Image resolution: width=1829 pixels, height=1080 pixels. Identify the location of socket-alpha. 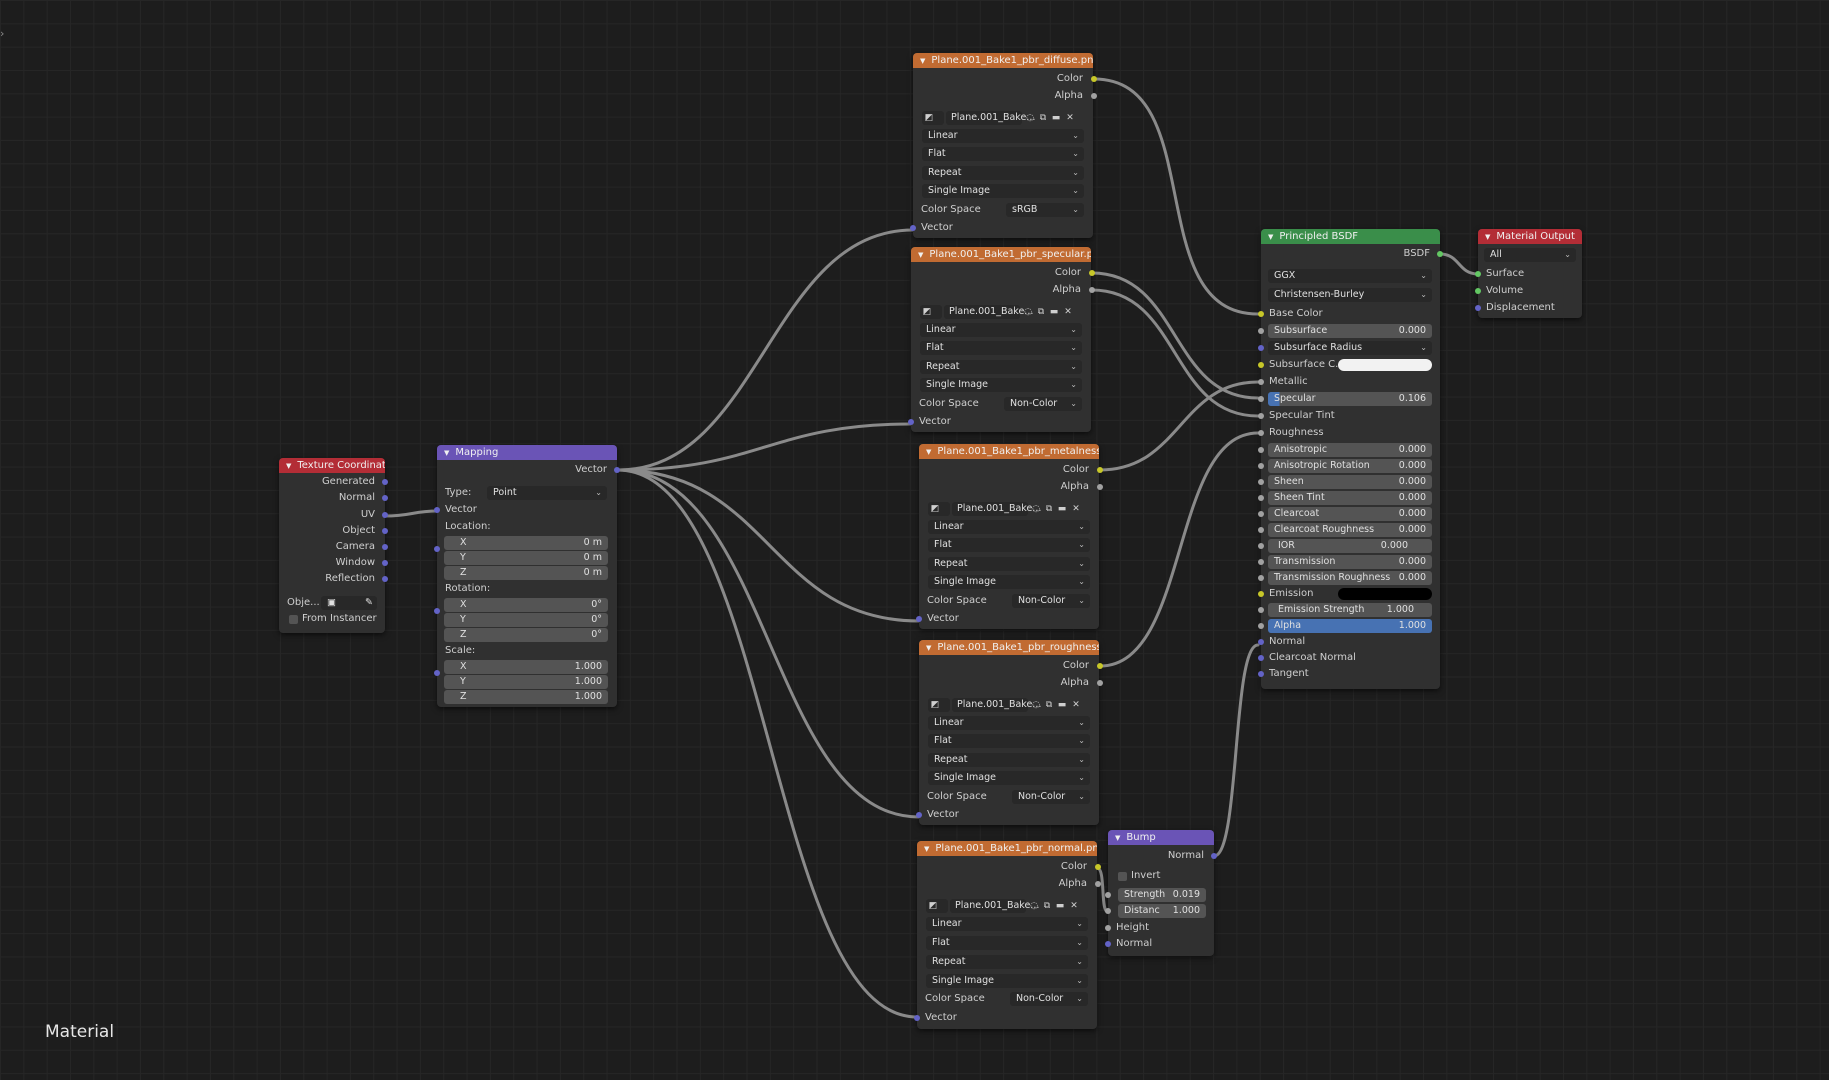
(1261, 626).